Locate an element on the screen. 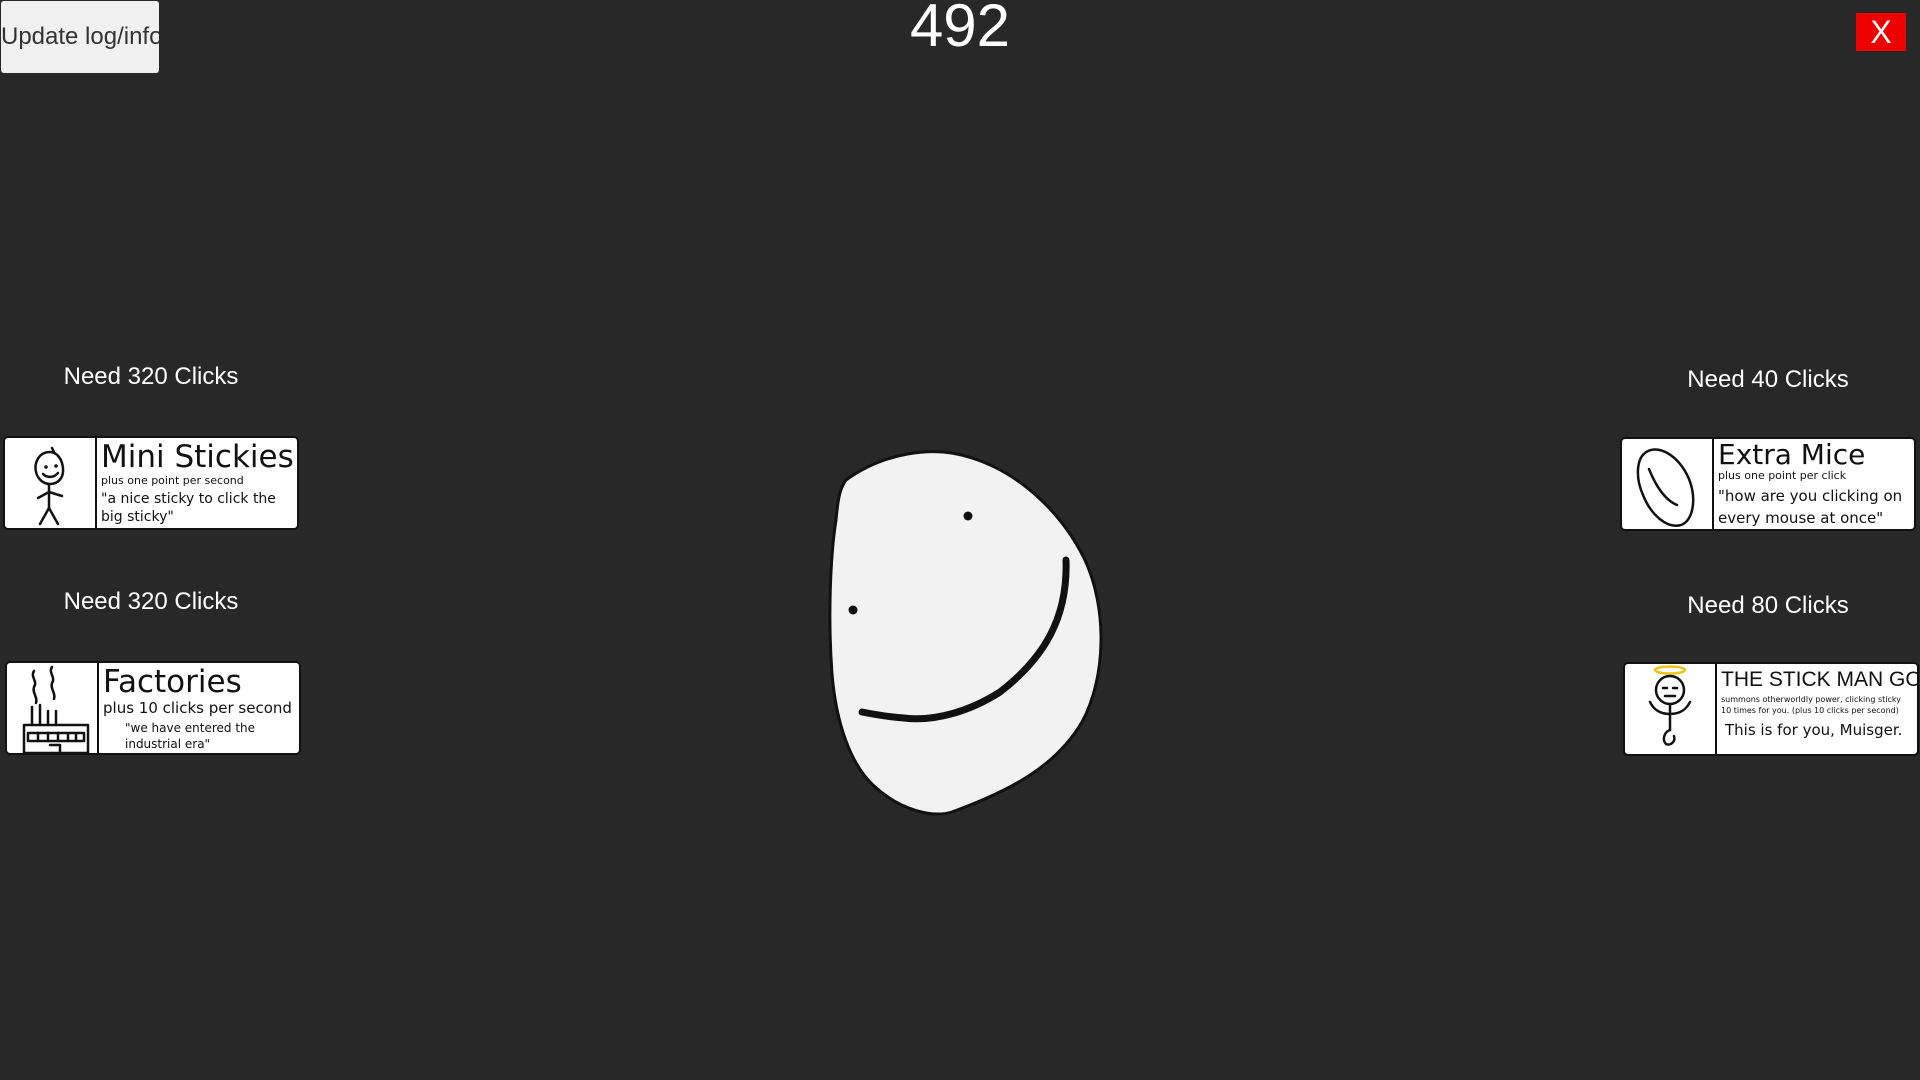 The height and width of the screenshot is (1080, 1920). extra-mice-subtitle: plus one point per click is located at coordinates (1782, 475).